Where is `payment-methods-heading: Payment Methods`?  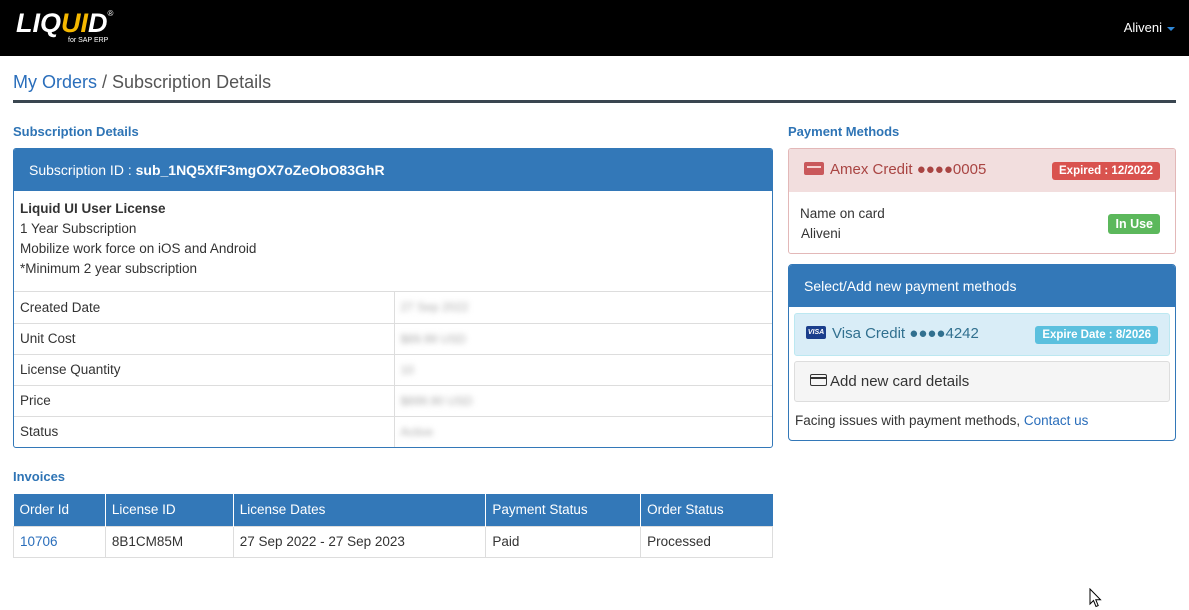 payment-methods-heading: Payment Methods is located at coordinates (844, 131).